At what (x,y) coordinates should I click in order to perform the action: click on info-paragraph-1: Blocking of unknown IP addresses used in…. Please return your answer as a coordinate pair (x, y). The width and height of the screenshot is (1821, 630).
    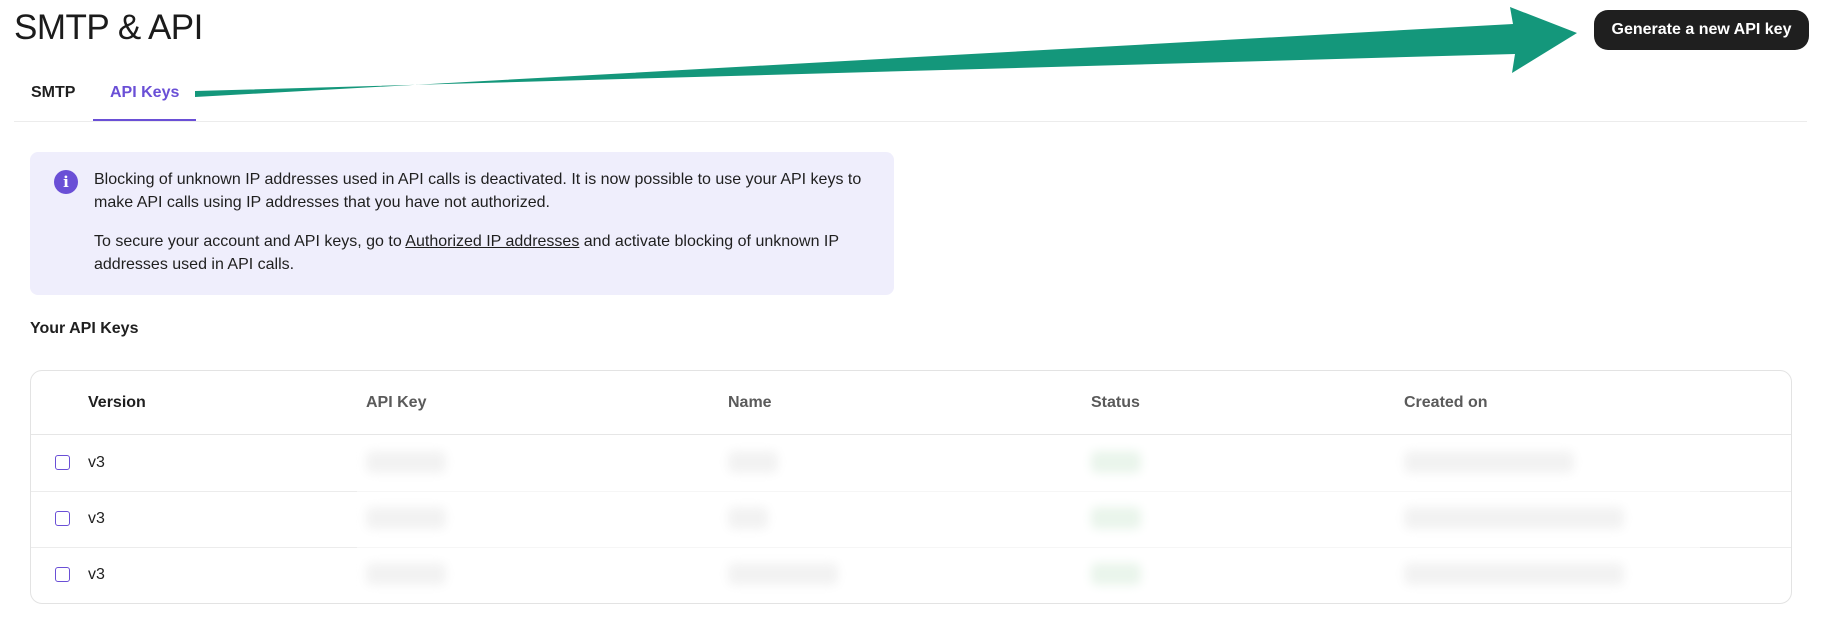
    Looking at the image, I should click on (478, 191).